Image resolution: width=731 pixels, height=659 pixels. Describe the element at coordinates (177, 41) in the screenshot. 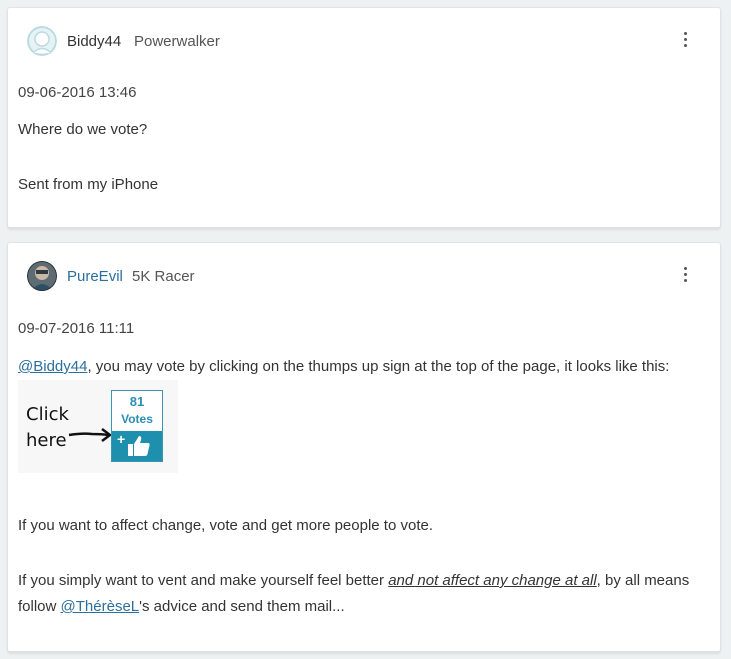

I see `author-rank: Powerwalker` at that location.